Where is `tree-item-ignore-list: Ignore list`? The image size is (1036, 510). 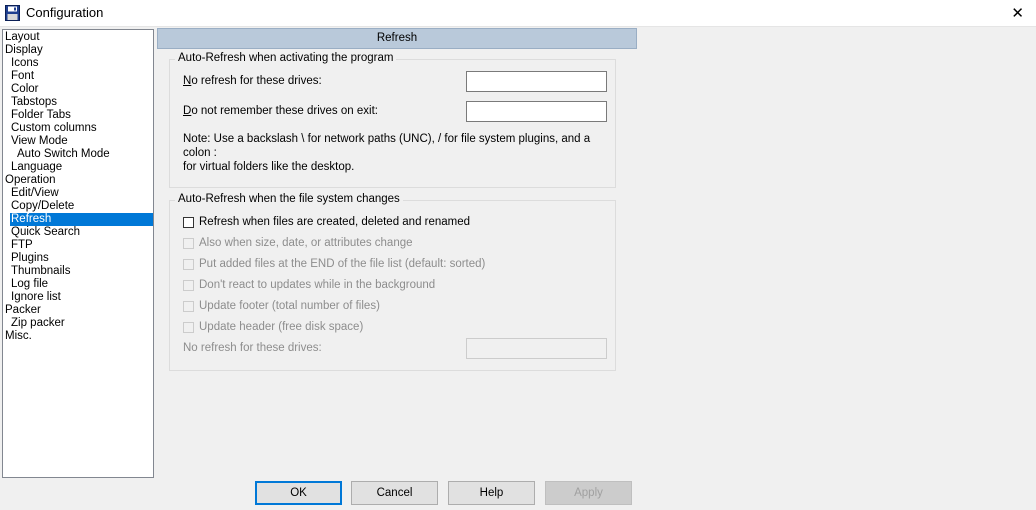
tree-item-ignore-list: Ignore list is located at coordinates (36, 297).